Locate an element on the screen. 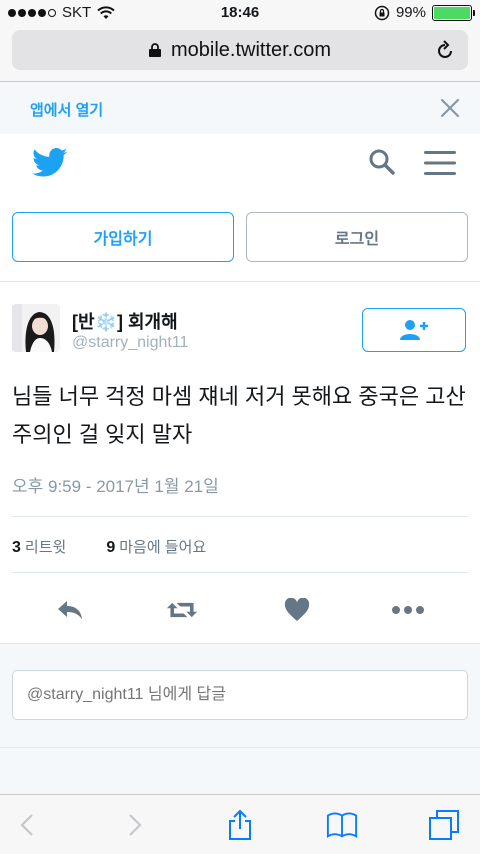 The height and width of the screenshot is (854, 480). likes-label: 마음에 들어요 is located at coordinates (163, 547).